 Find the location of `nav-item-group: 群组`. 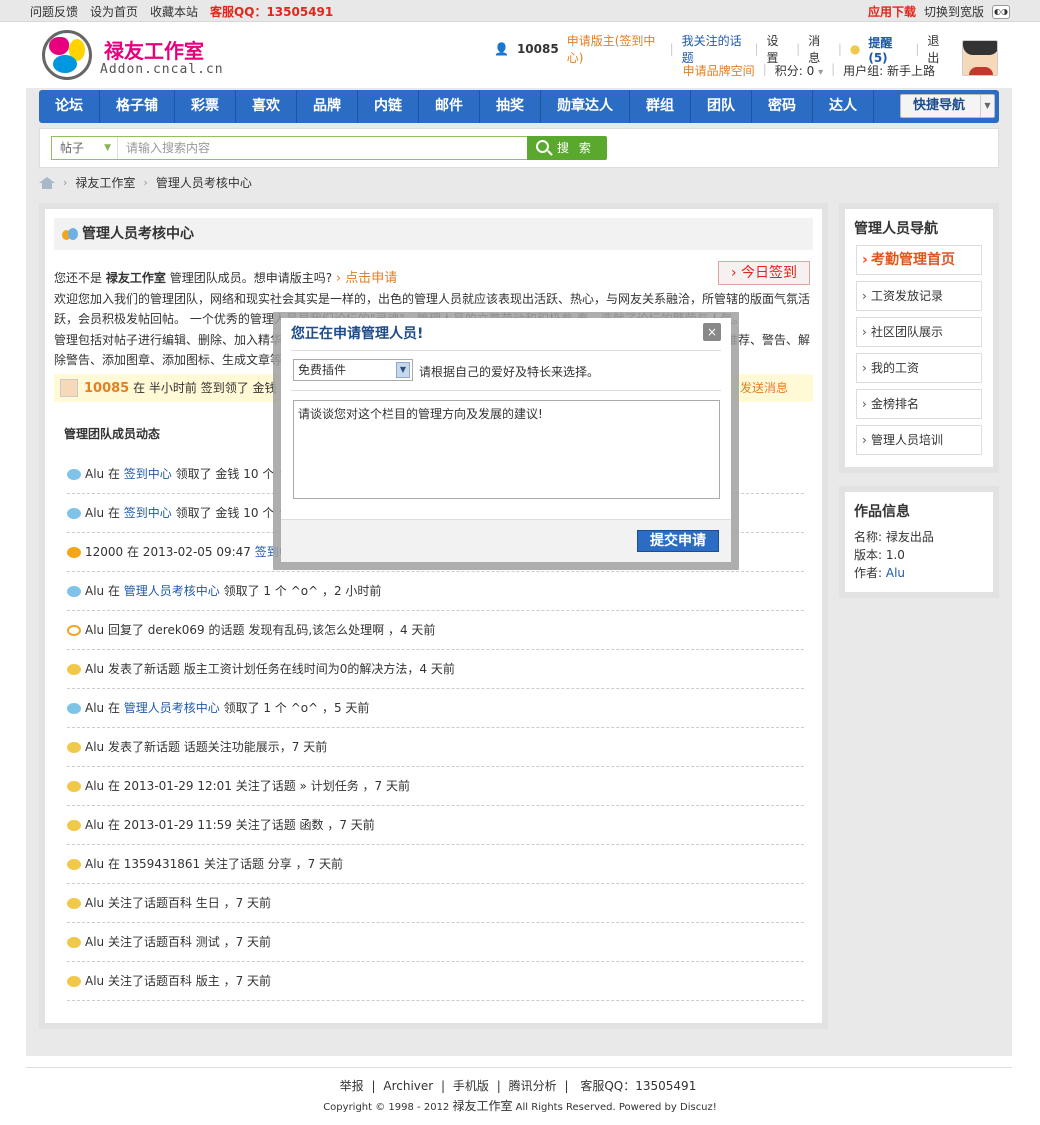

nav-item-group: 群组 is located at coordinates (660, 106).